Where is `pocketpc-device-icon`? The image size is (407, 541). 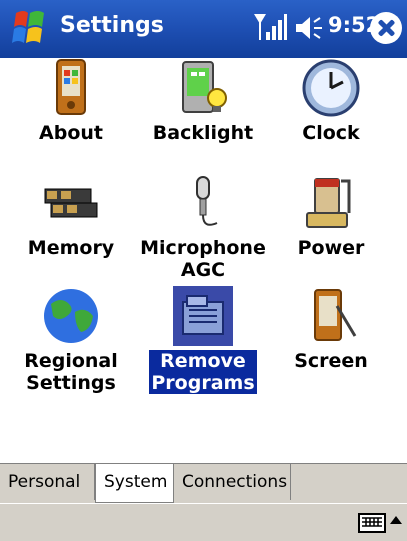
pocketpc-device-icon is located at coordinates (71, 87).